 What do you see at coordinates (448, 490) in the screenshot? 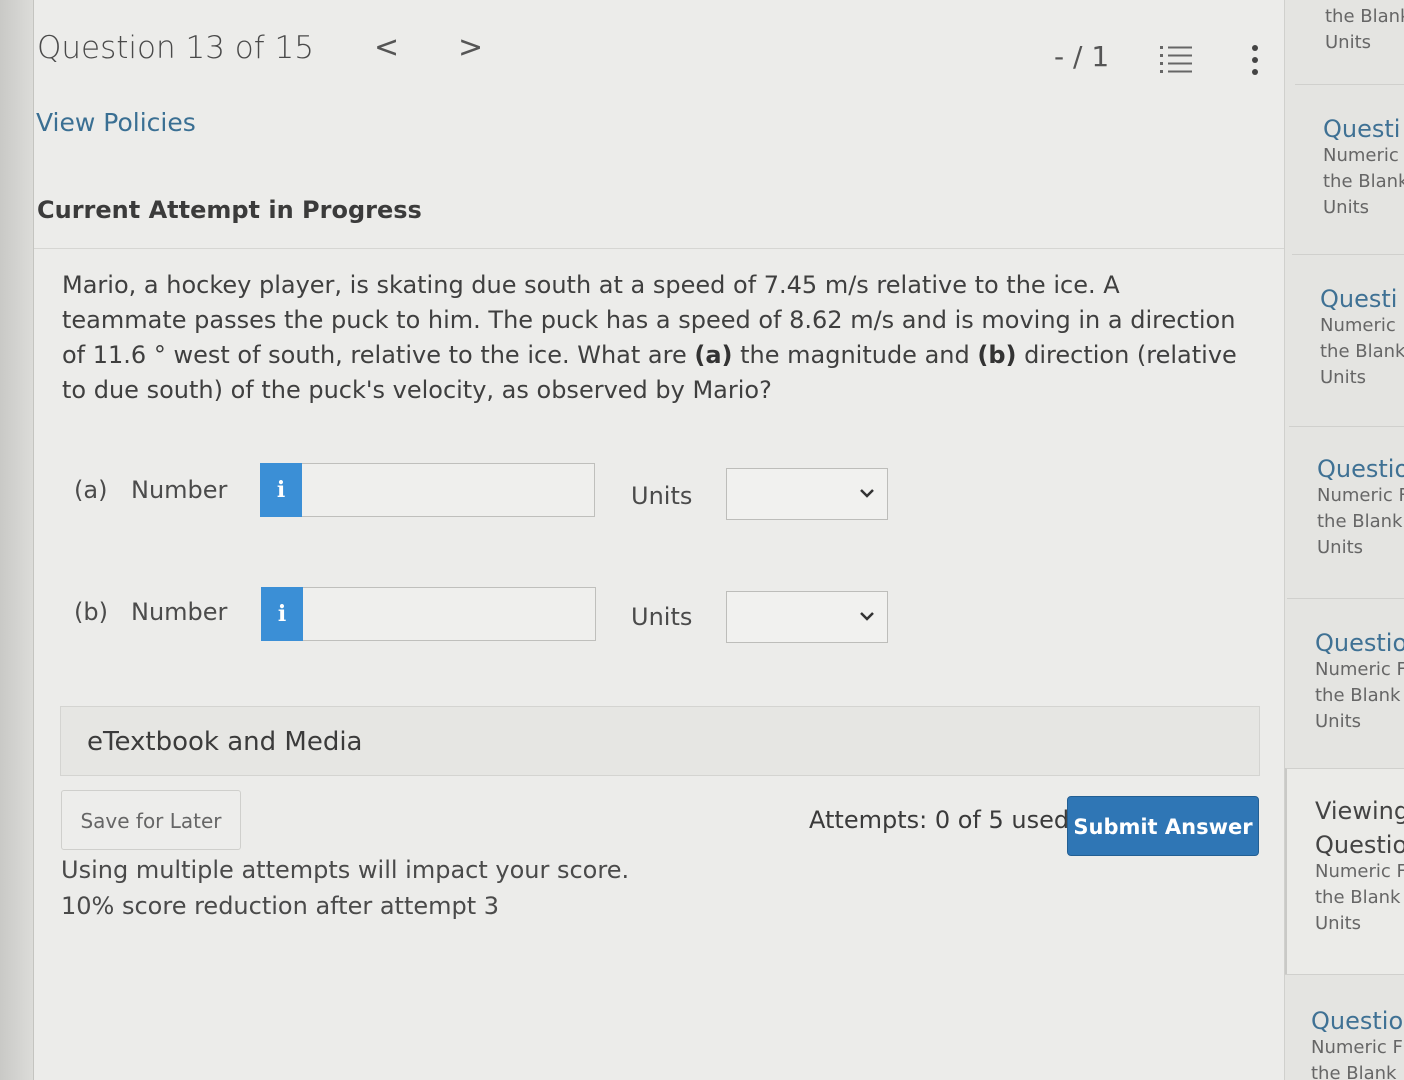
I see `part-a-number-input` at bounding box center [448, 490].